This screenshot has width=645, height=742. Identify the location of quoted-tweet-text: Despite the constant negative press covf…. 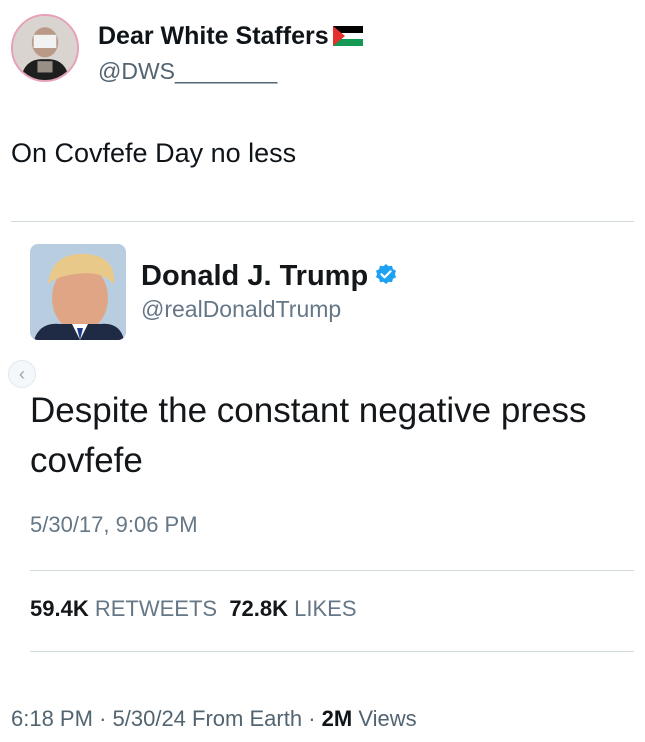
(308, 435).